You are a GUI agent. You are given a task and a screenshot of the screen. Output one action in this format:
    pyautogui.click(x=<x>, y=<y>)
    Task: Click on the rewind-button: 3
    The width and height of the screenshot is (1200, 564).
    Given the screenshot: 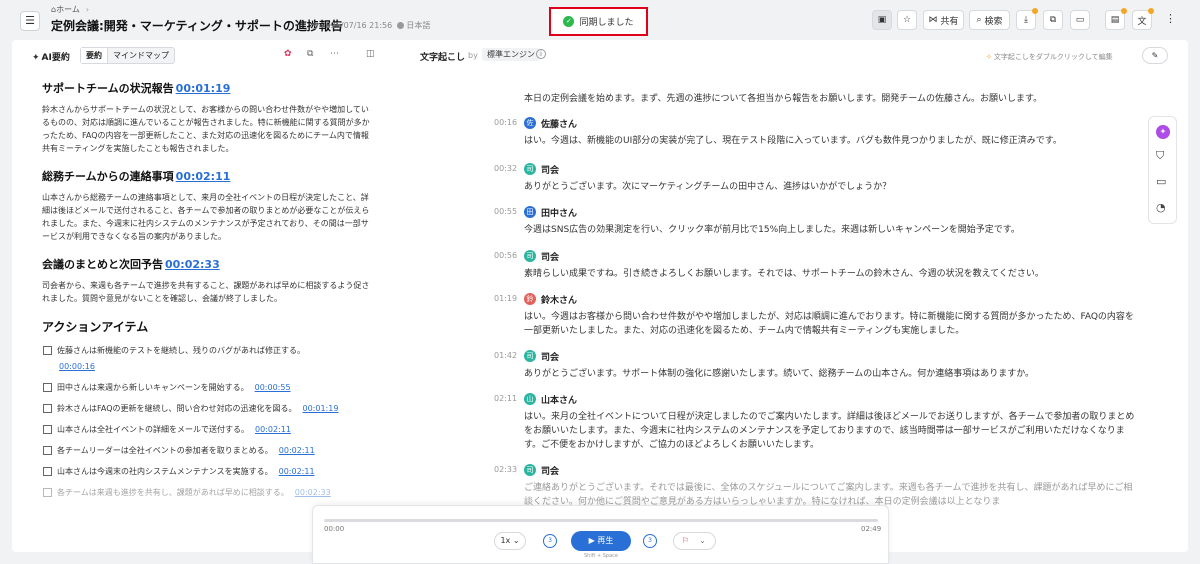 What is the action you would take?
    pyautogui.click(x=550, y=541)
    